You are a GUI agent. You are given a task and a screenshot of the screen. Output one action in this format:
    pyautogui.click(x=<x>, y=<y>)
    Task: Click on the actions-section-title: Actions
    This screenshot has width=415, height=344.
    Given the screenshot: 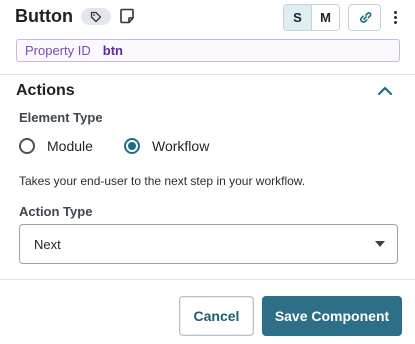 What is the action you would take?
    pyautogui.click(x=45, y=90)
    